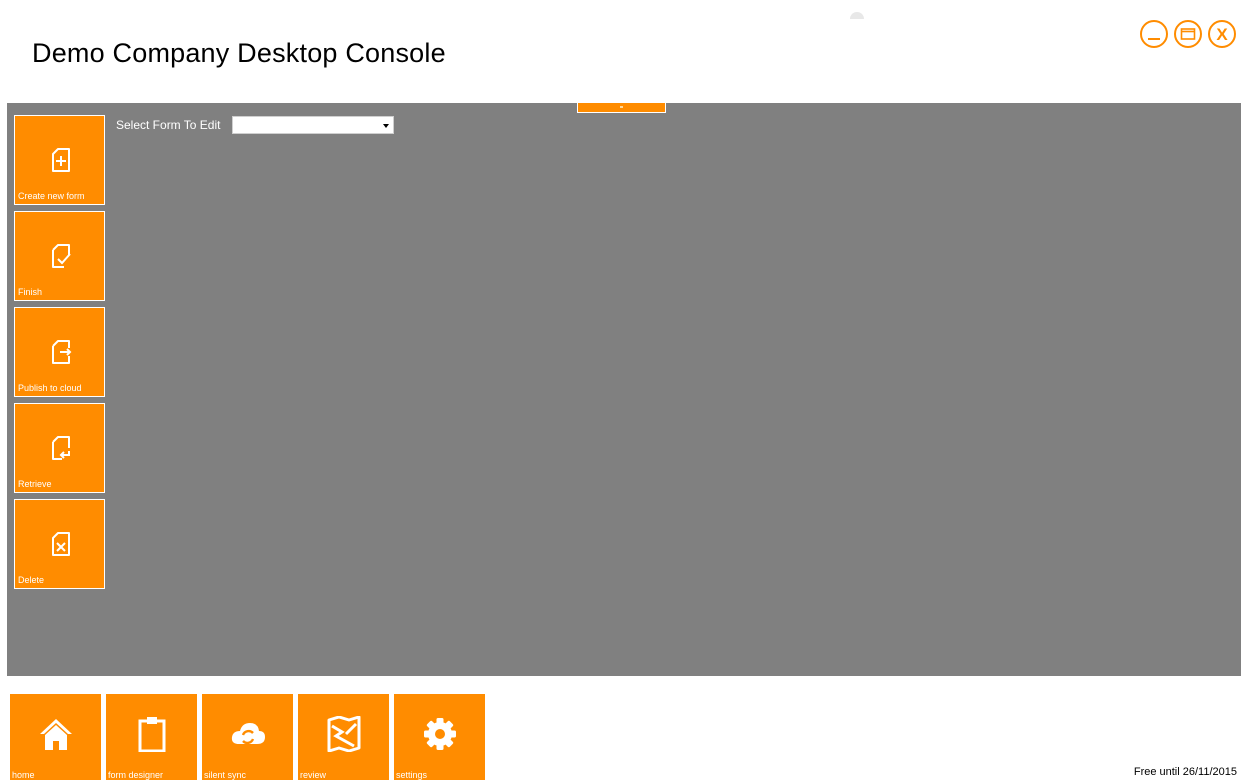 The image size is (1244, 780). What do you see at coordinates (35, 484) in the screenshot?
I see `tile-label: Retrieve` at bounding box center [35, 484].